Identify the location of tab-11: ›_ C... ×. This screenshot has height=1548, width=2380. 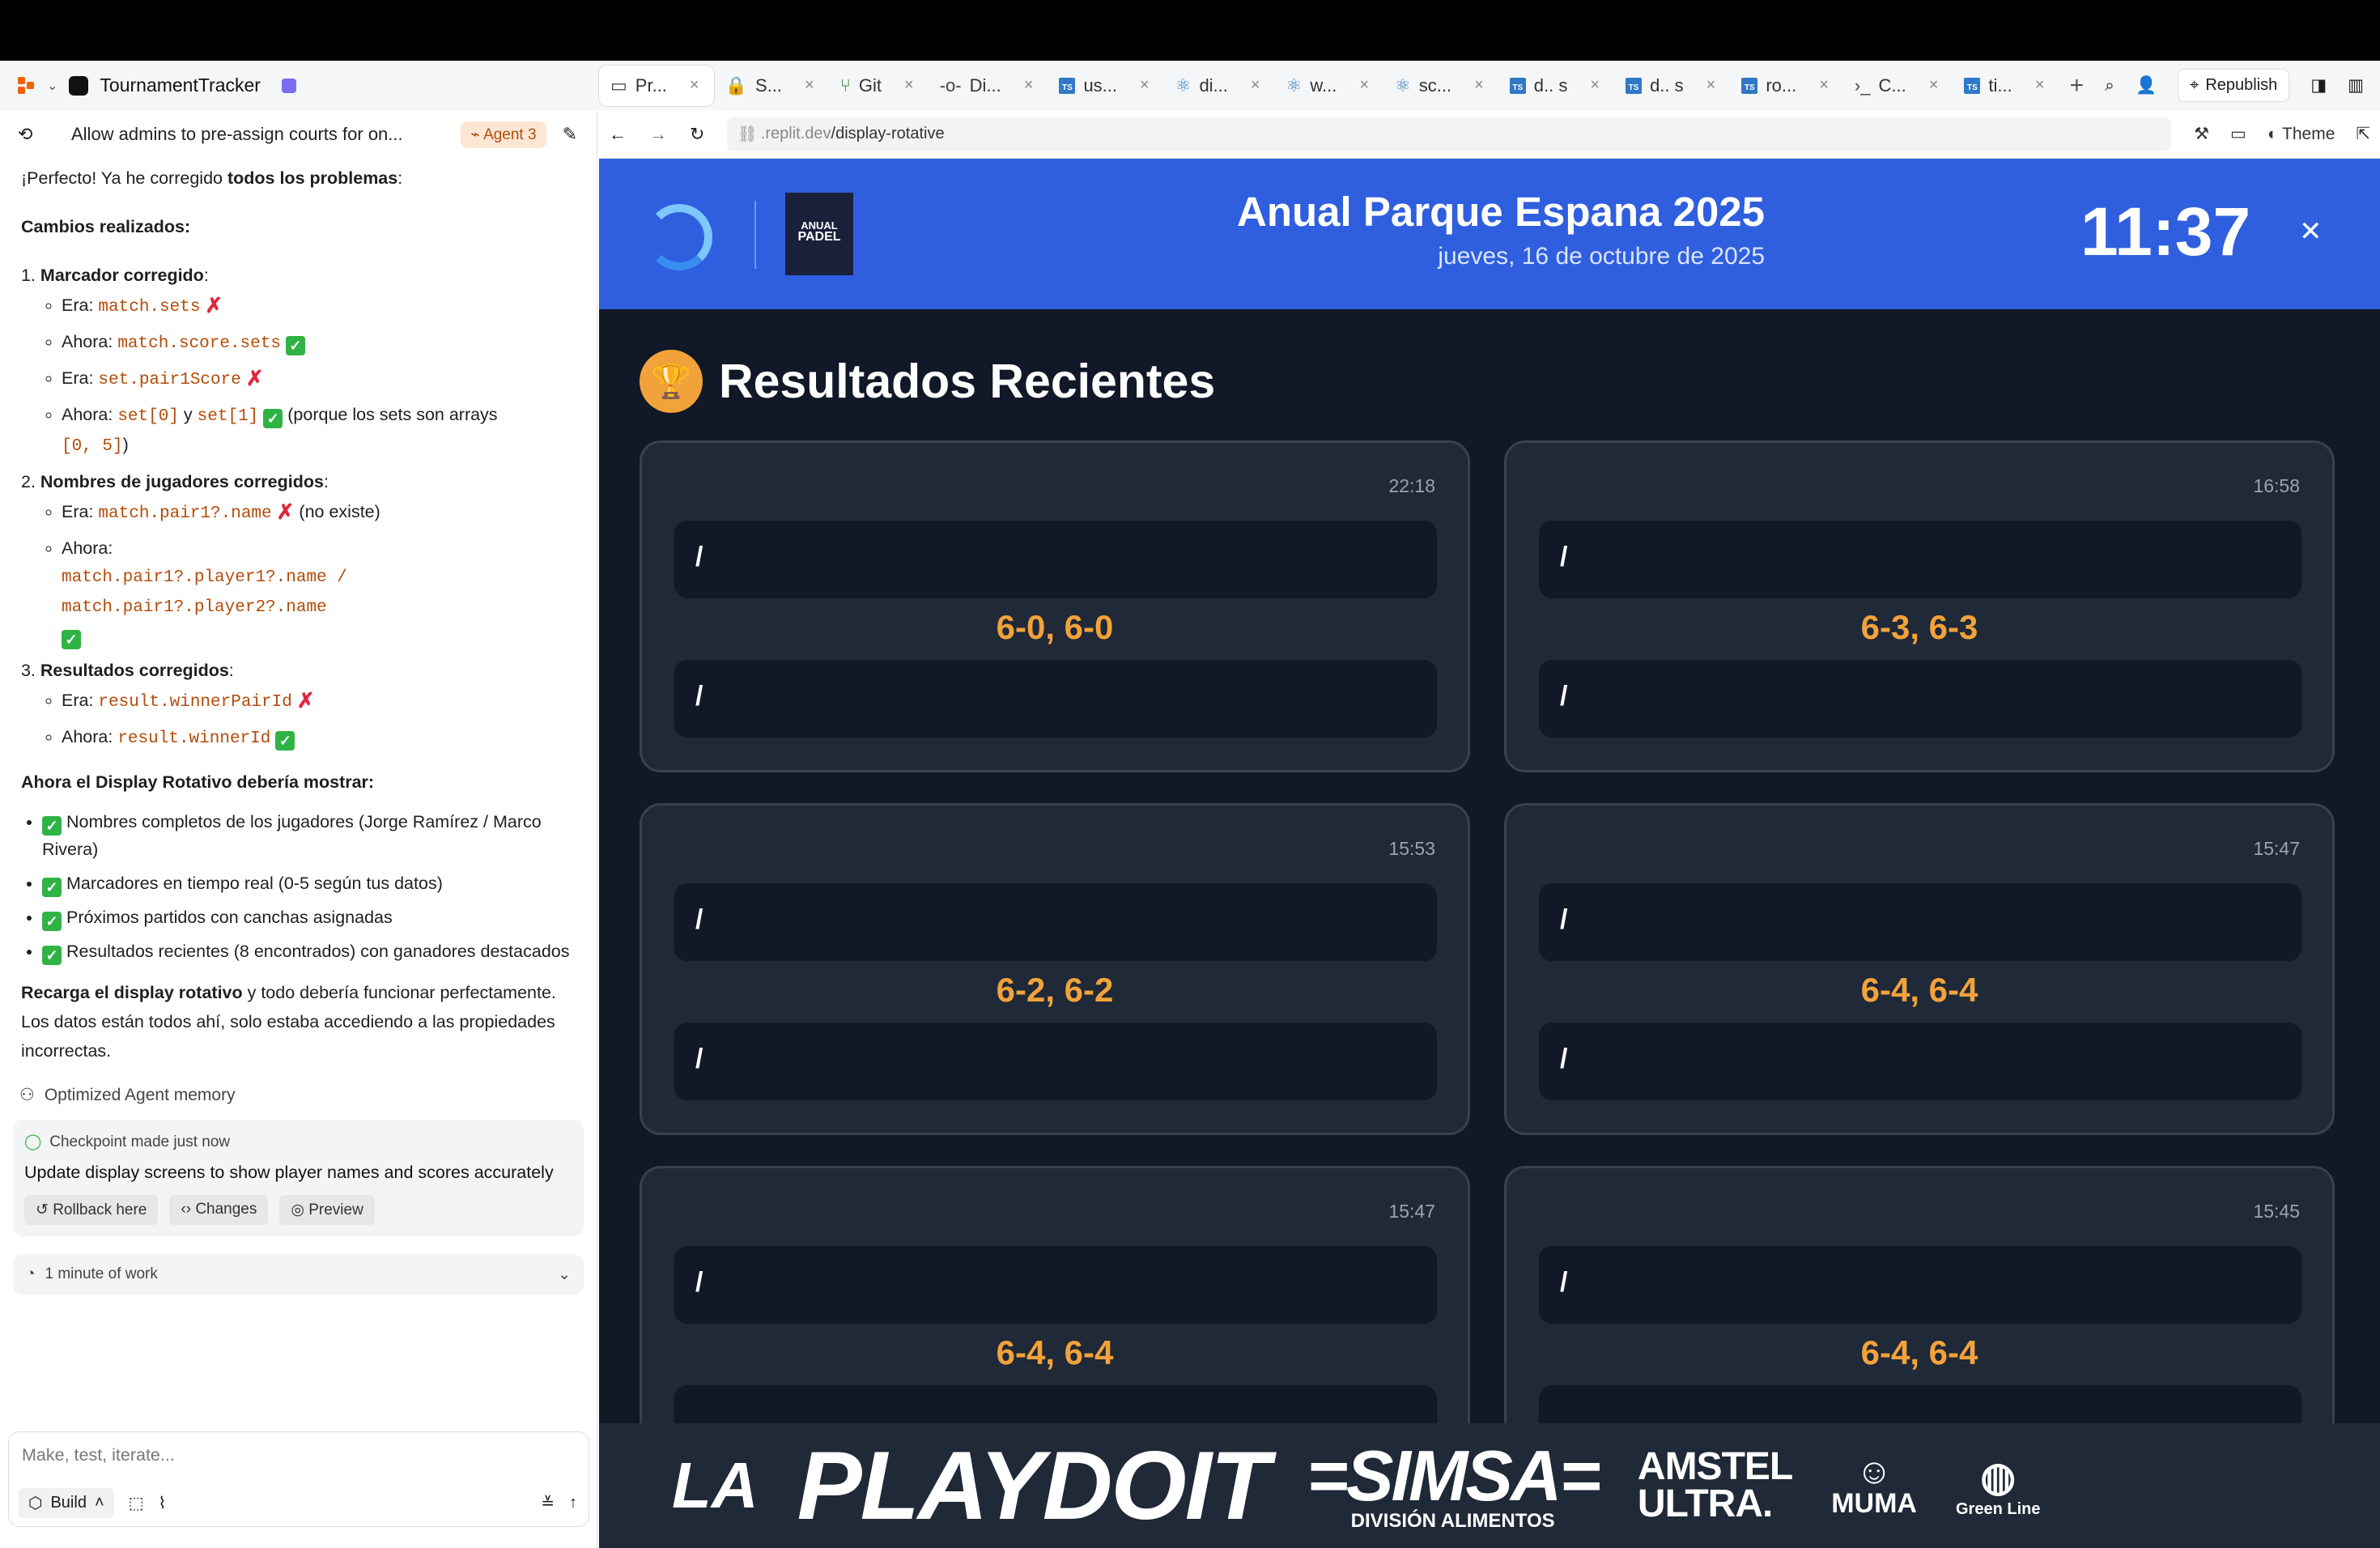
(1898, 86).